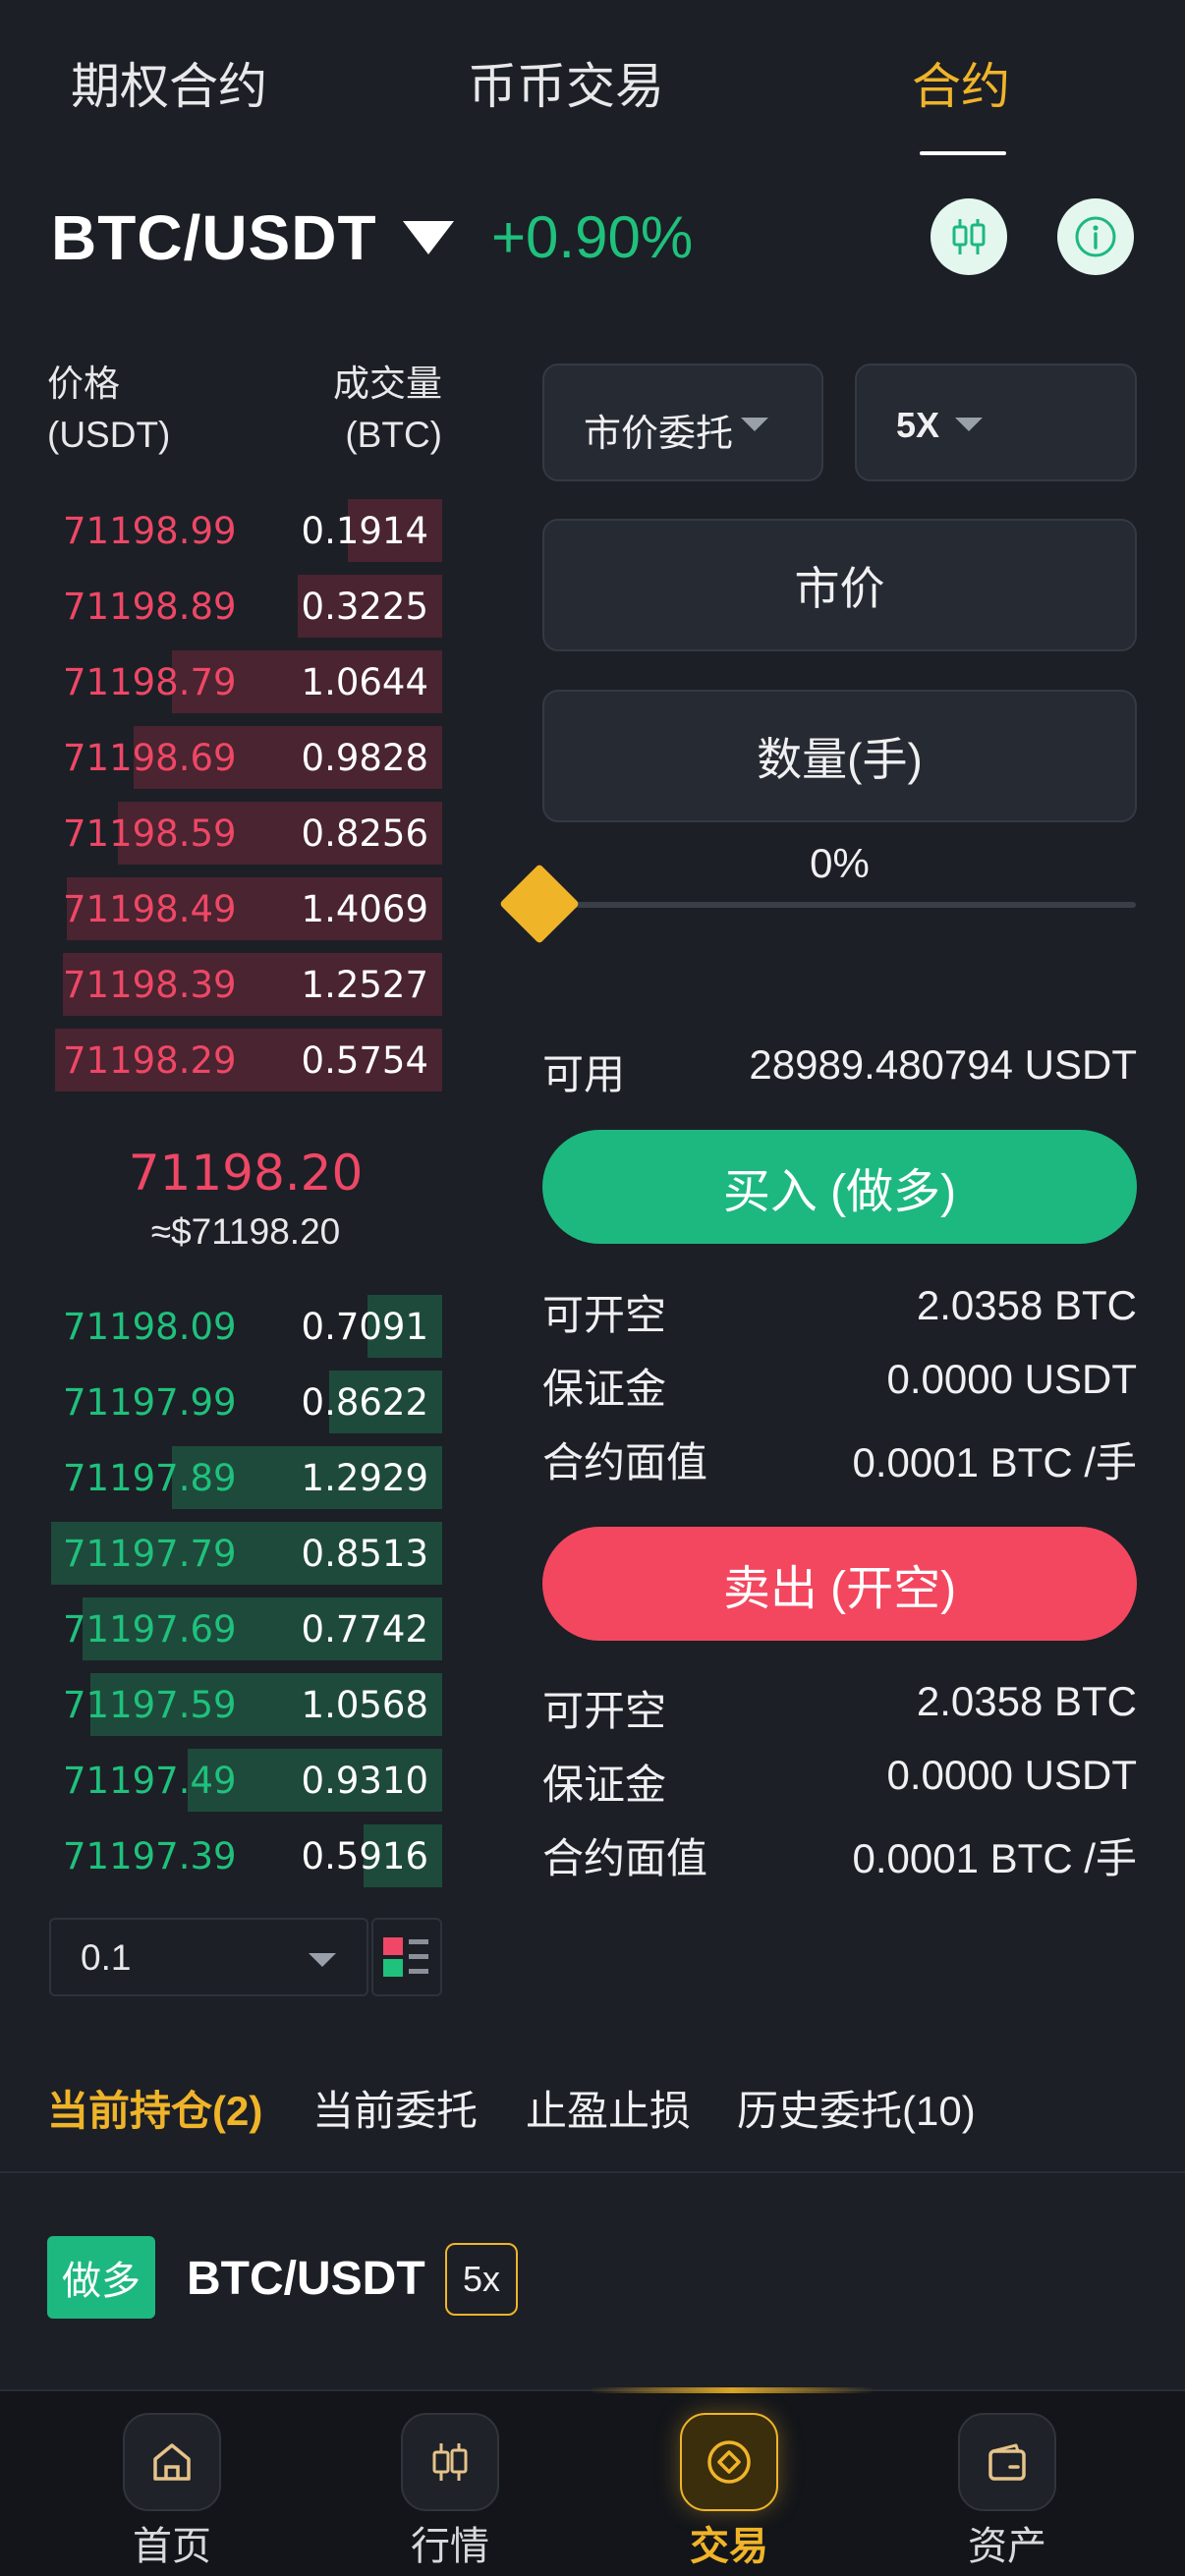 The width and height of the screenshot is (1185, 2576). Describe the element at coordinates (1096, 236) in the screenshot. I see `info-button` at that location.